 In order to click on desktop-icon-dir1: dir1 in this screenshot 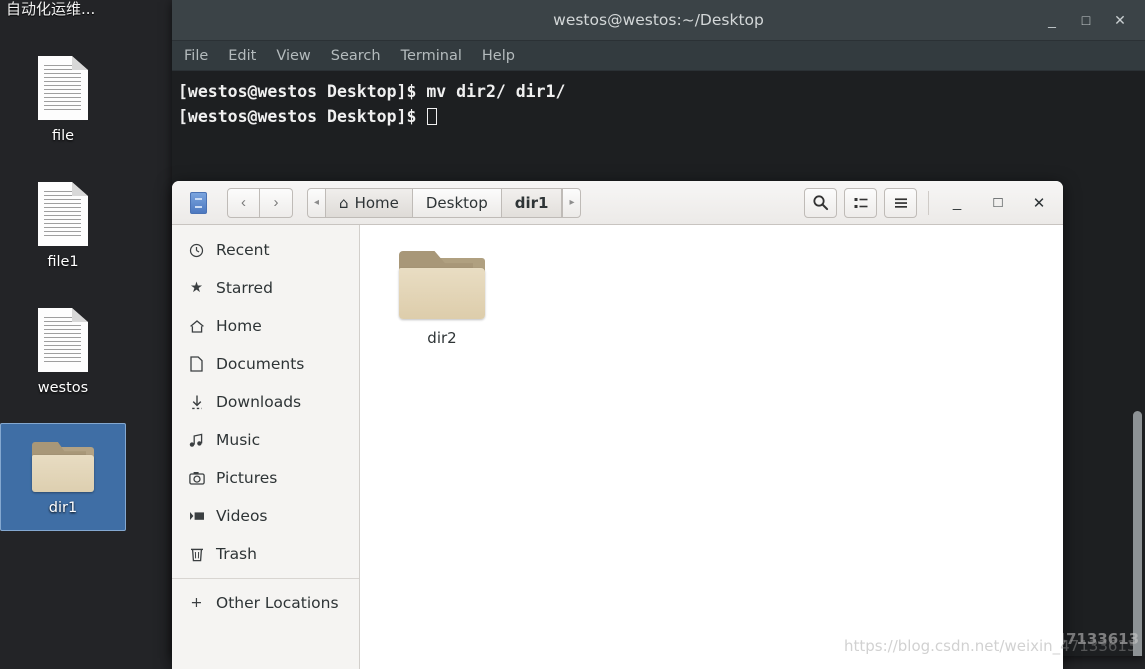, I will do `click(63, 477)`.